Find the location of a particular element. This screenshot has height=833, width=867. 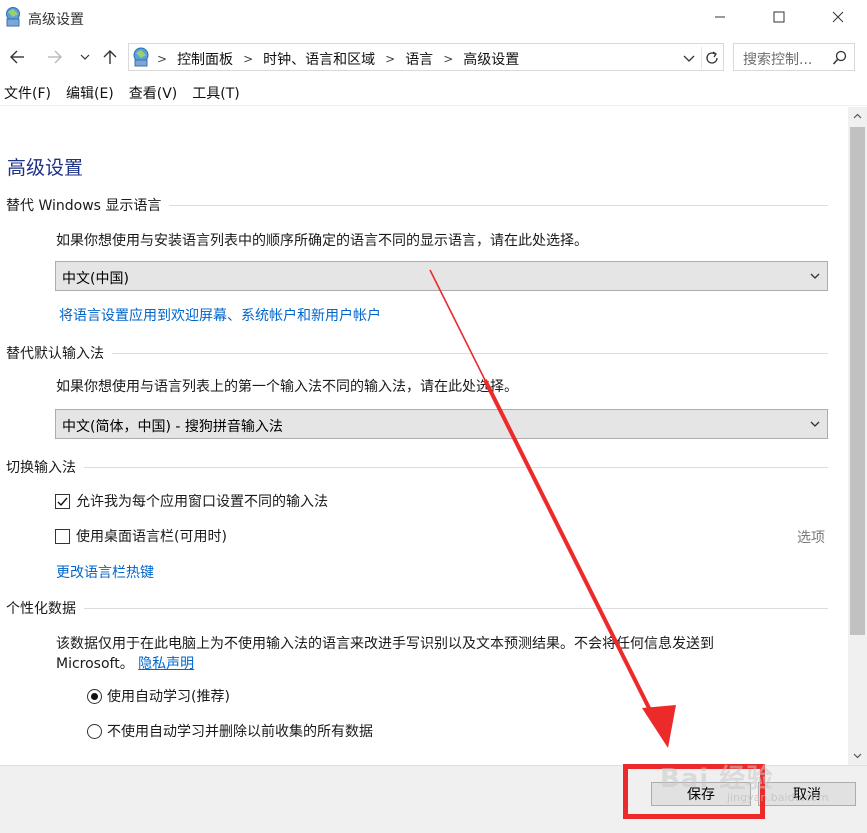

window-title: 高级设置 is located at coordinates (56, 20).